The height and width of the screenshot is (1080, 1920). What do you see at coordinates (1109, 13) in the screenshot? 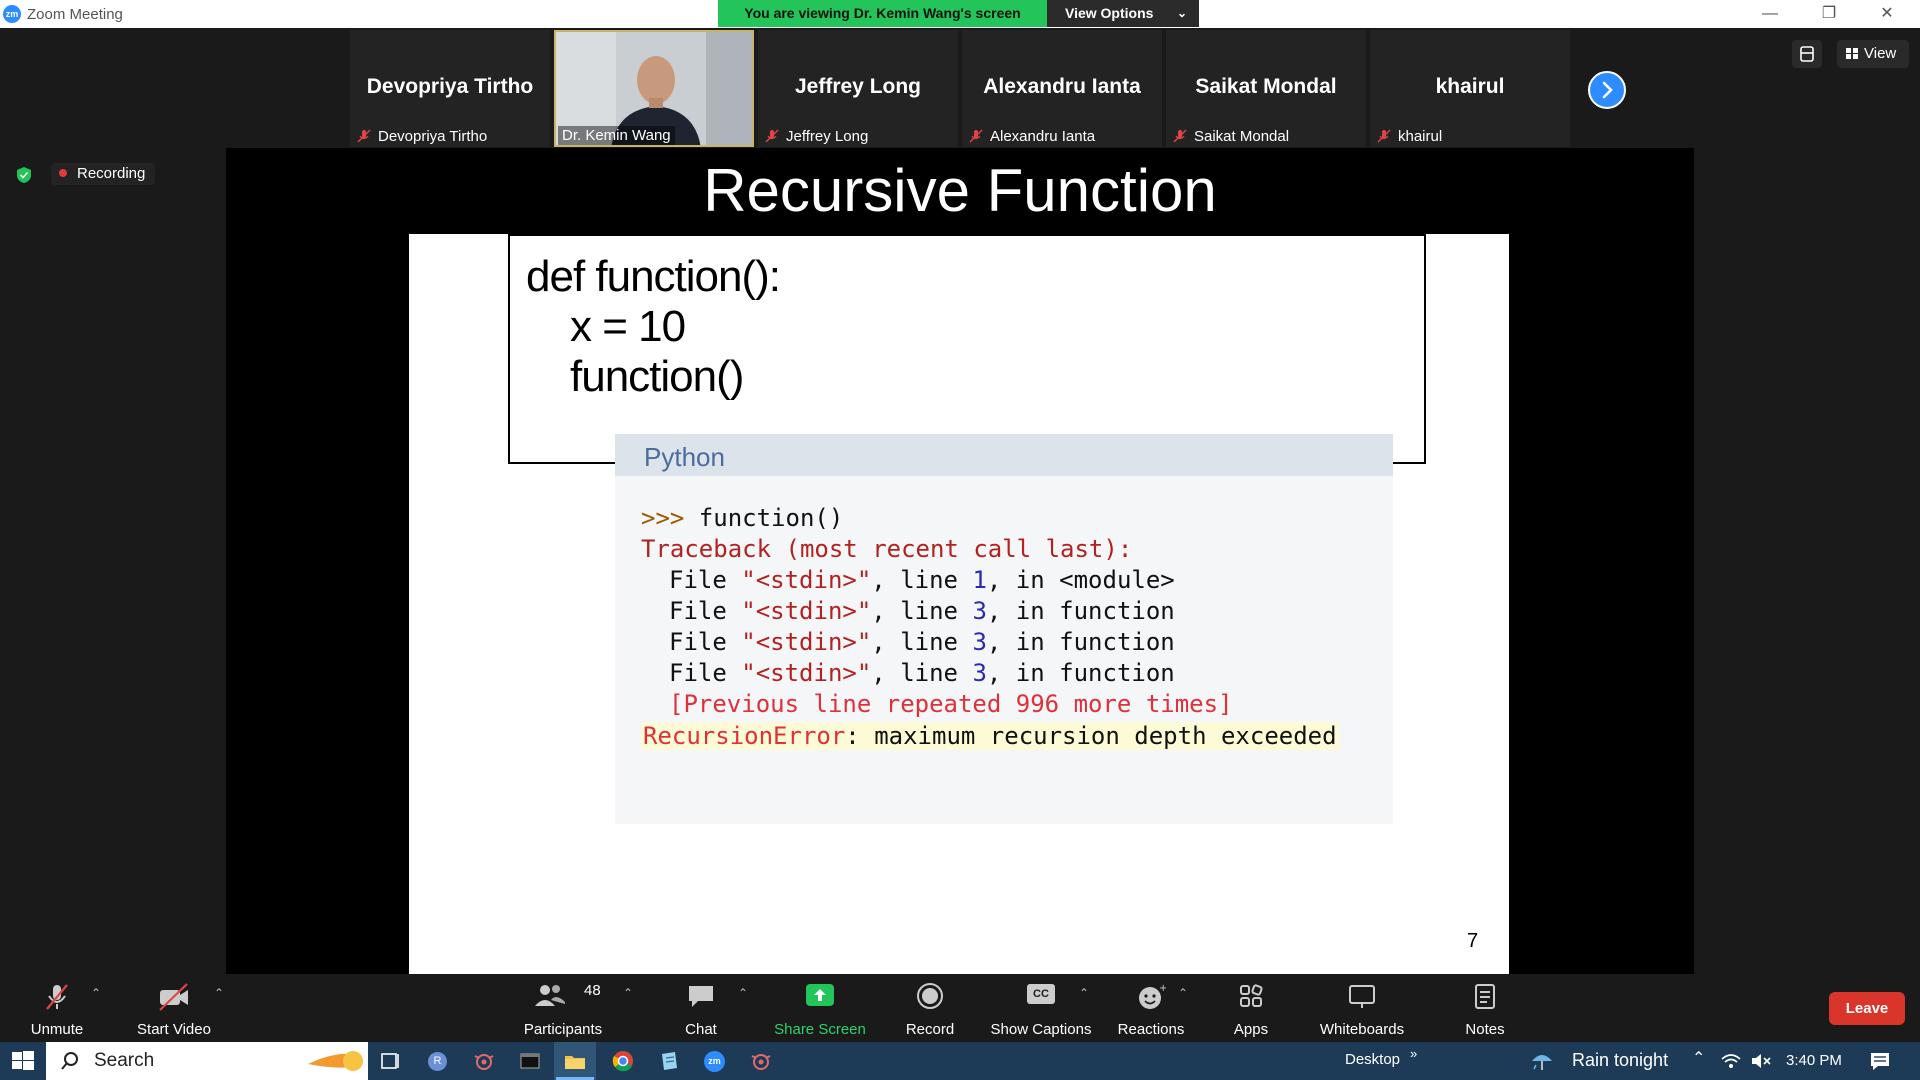
I see `view-options-label: View Options` at bounding box center [1109, 13].